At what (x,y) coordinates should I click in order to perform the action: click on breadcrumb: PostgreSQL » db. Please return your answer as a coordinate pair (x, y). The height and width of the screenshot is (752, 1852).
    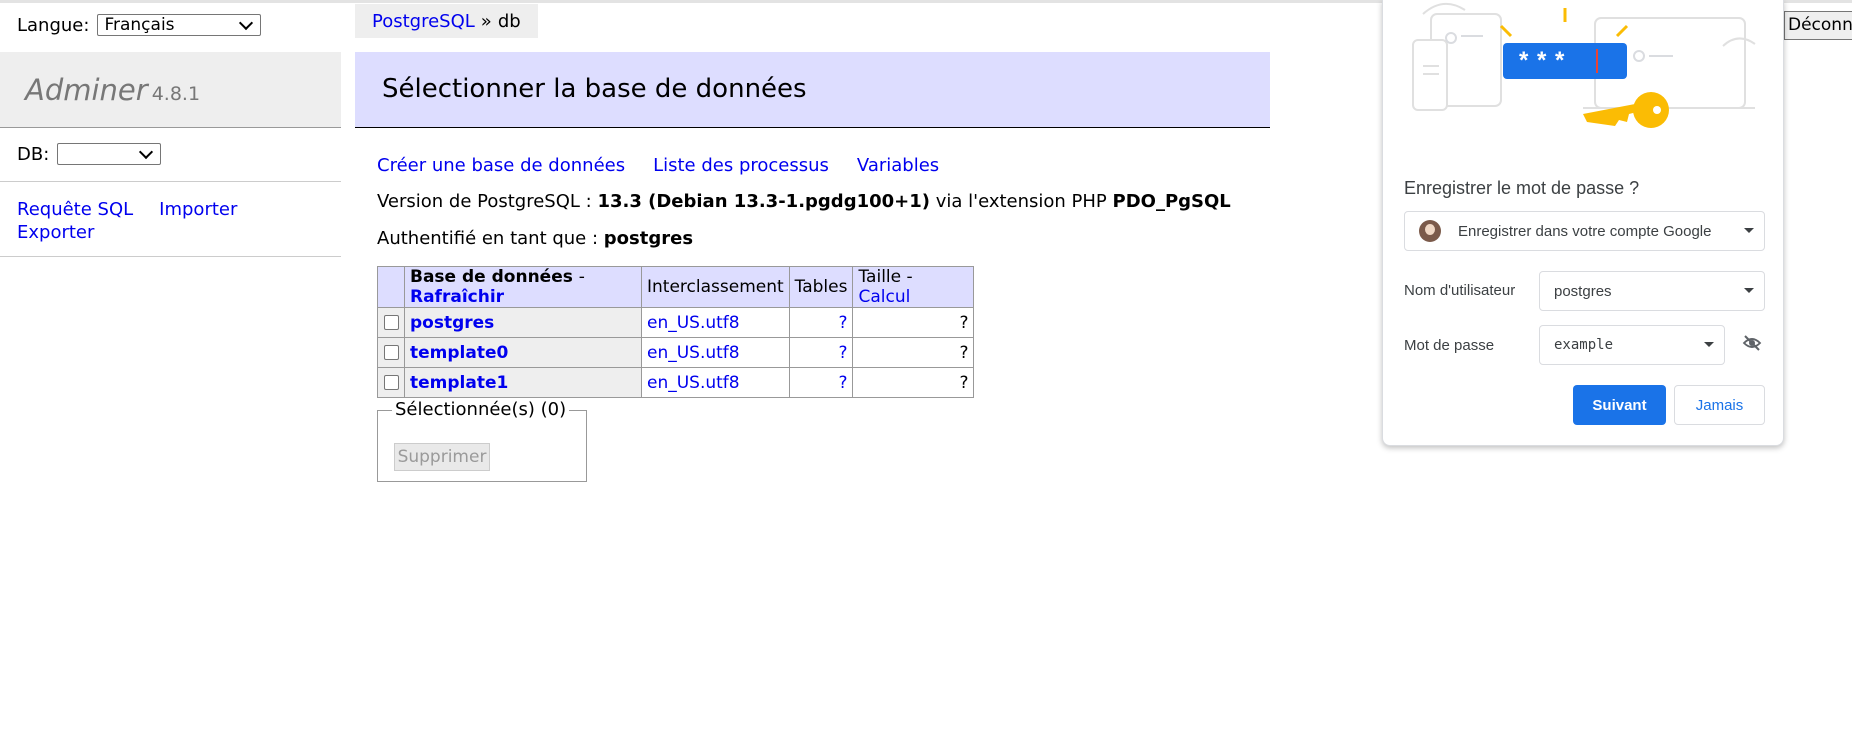
    Looking at the image, I should click on (446, 21).